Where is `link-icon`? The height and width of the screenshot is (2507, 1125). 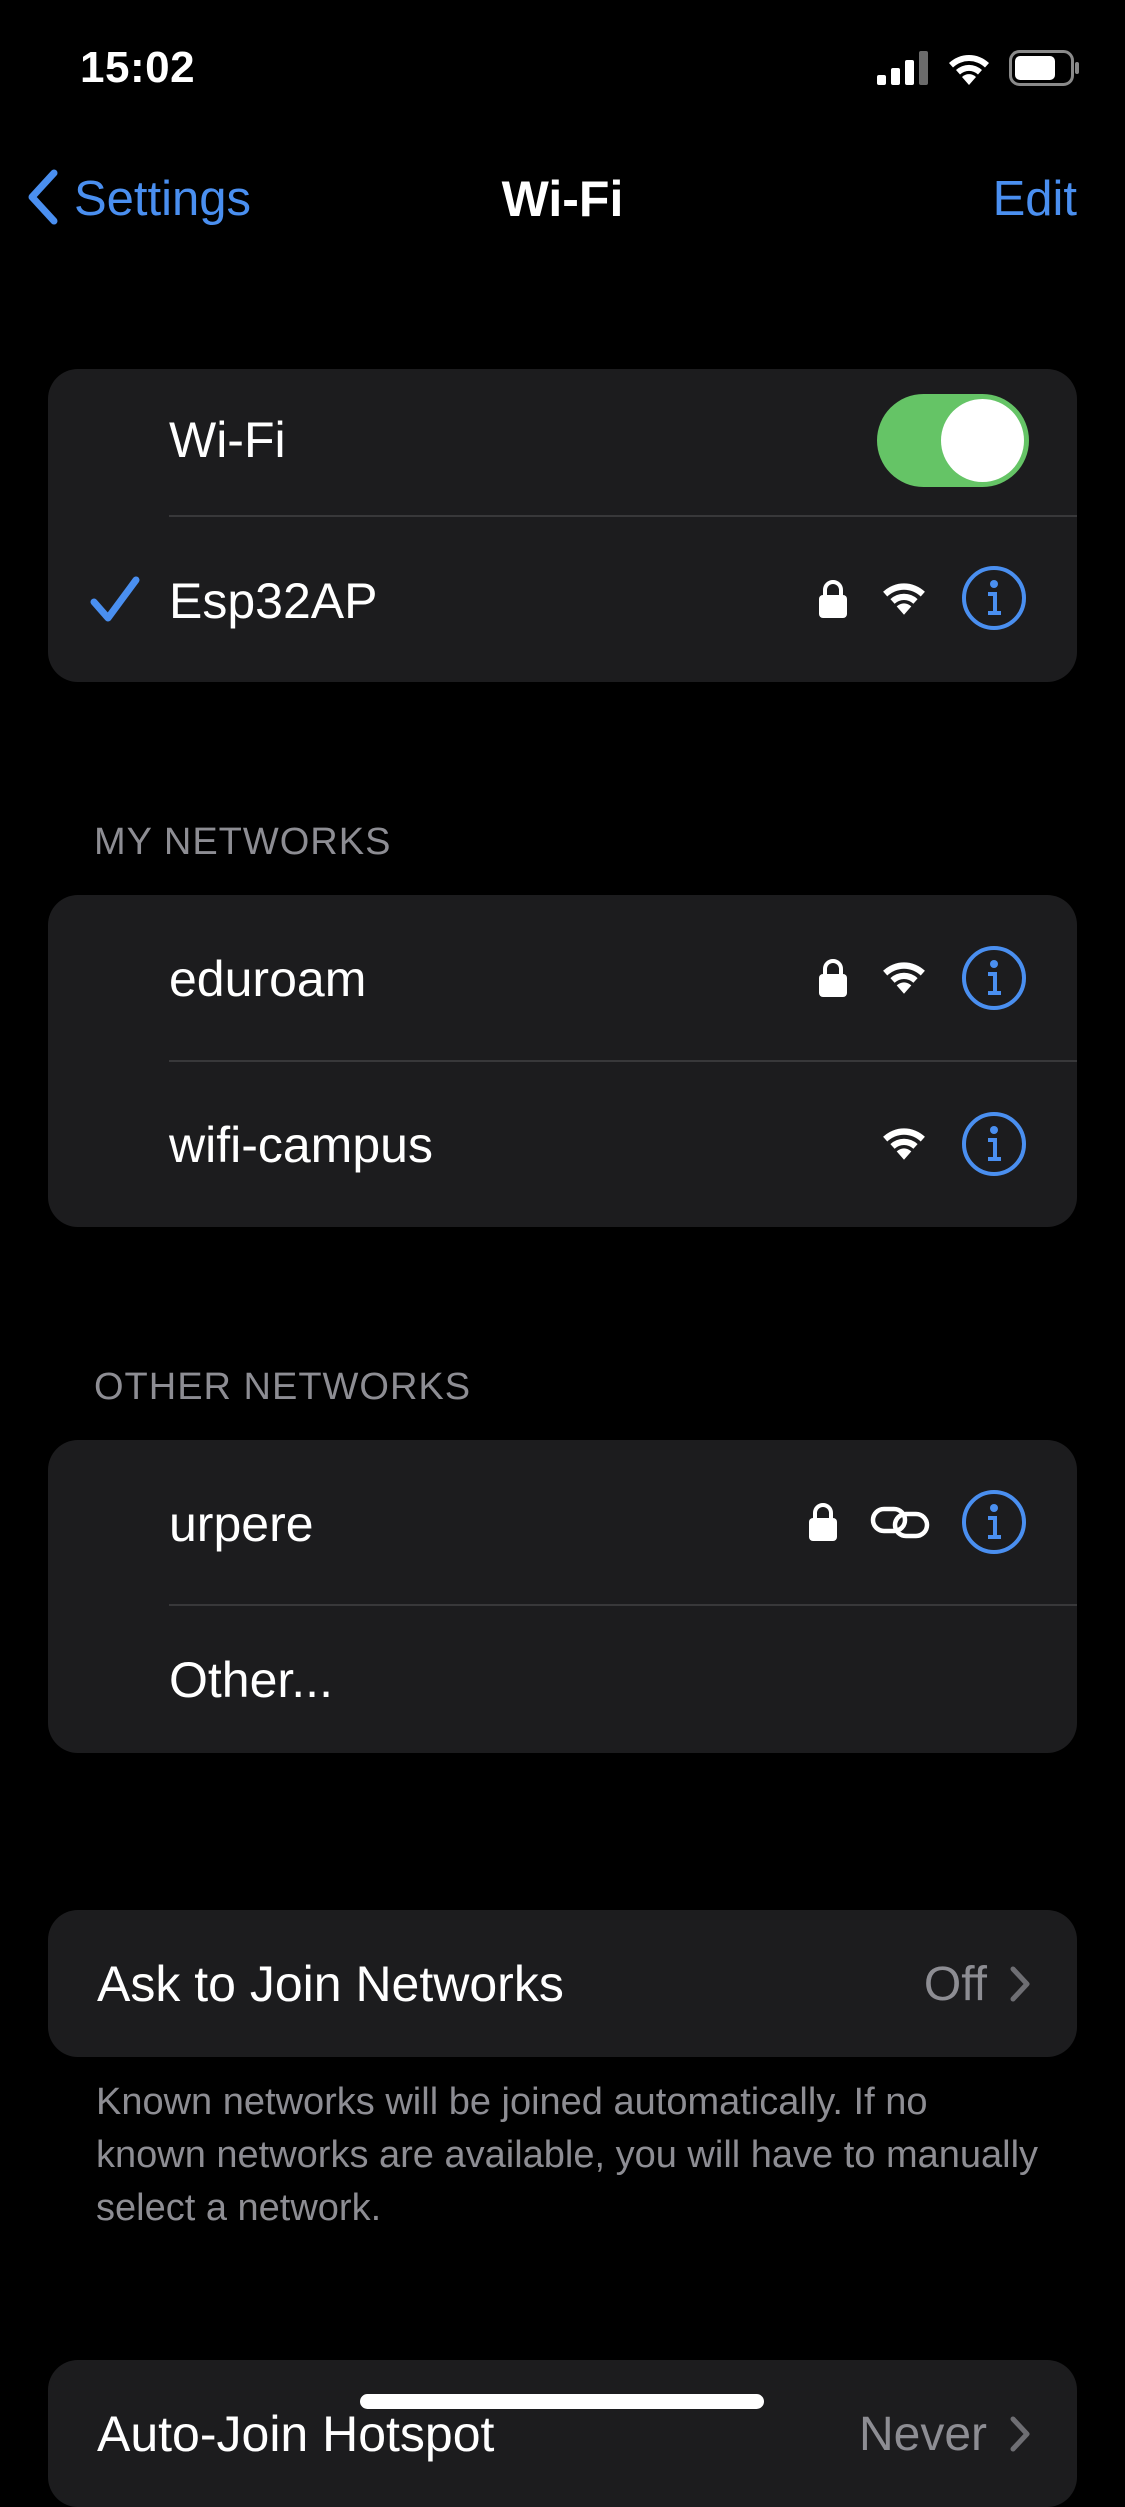
link-icon is located at coordinates (900, 1522).